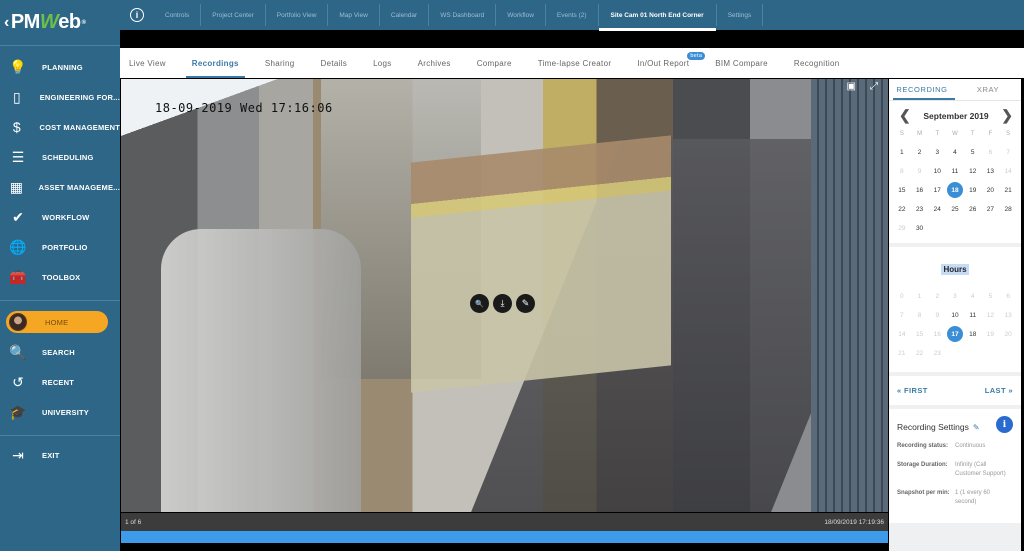 The width and height of the screenshot is (1024, 551). Describe the element at coordinates (671, 63) in the screenshot. I see `subtab-in-out-report: In/Out Report beta` at that location.